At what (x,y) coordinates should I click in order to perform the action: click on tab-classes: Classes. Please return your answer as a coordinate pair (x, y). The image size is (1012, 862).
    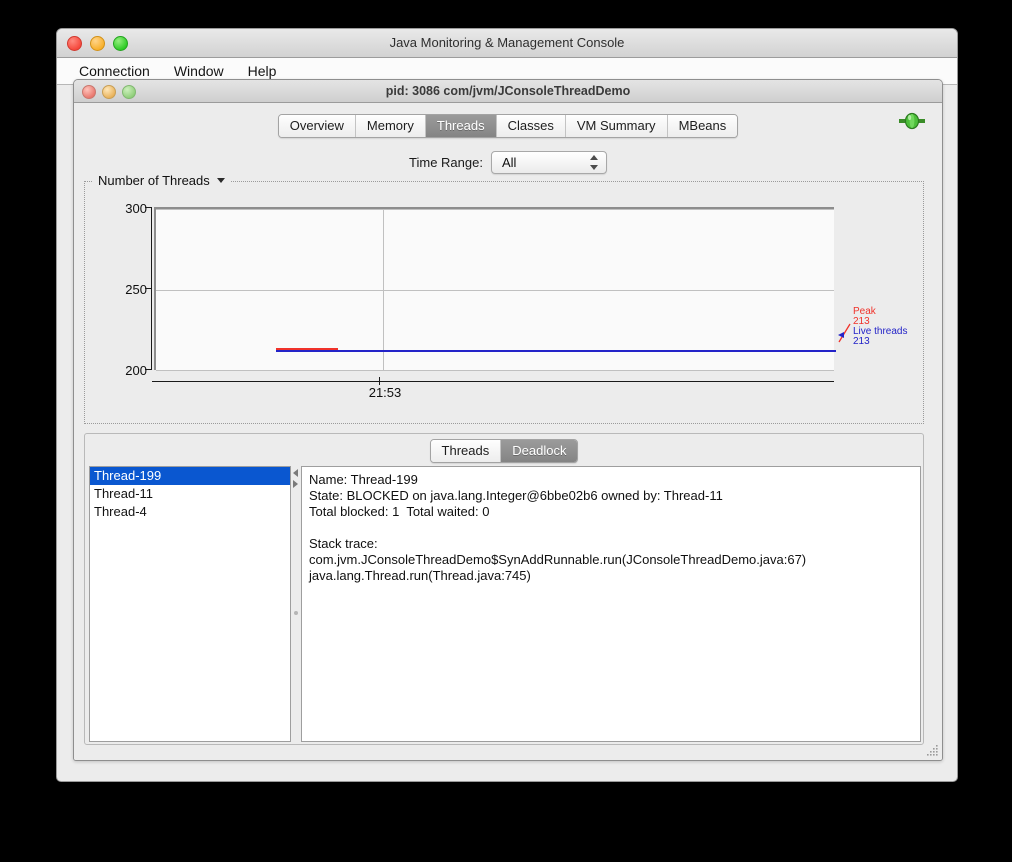
    Looking at the image, I should click on (531, 126).